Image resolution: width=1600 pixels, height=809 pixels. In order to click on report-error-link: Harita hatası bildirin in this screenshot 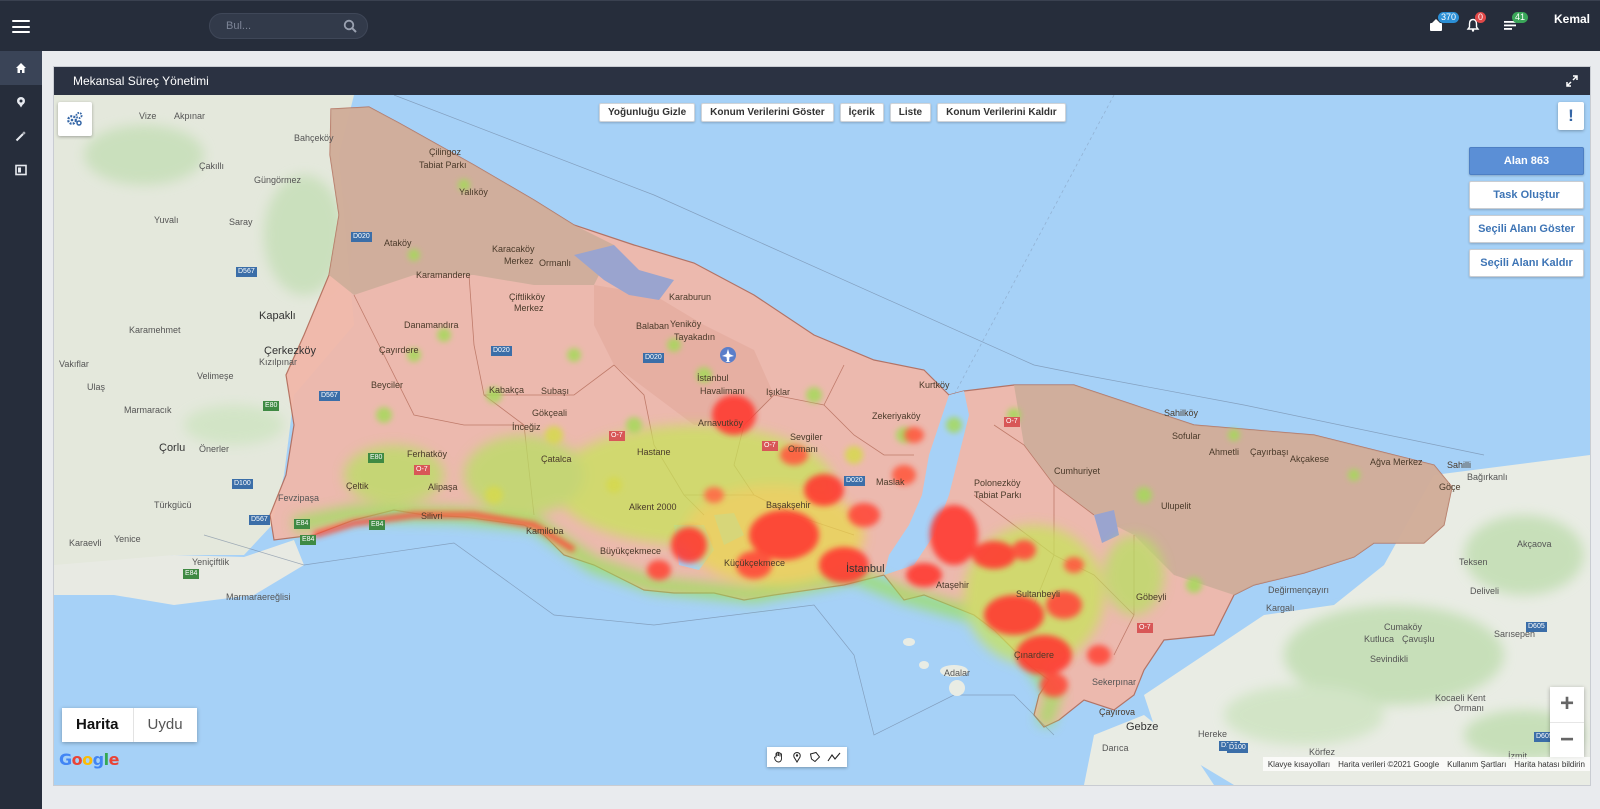, I will do `click(1549, 764)`.